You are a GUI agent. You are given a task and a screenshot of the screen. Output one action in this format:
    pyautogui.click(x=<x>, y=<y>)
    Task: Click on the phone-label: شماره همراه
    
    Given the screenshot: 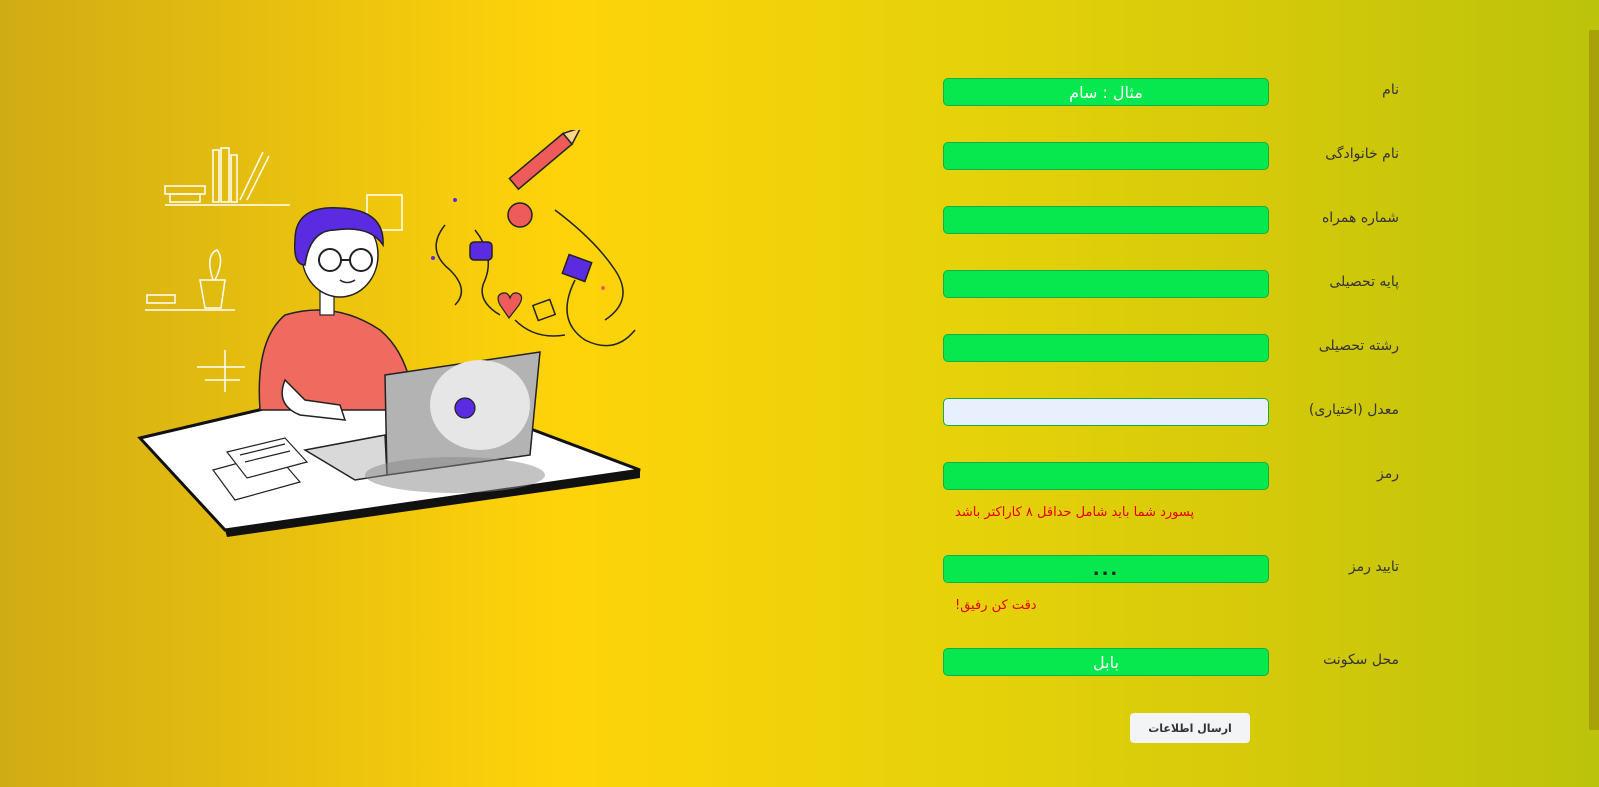 What is the action you would take?
    pyautogui.click(x=1360, y=218)
    